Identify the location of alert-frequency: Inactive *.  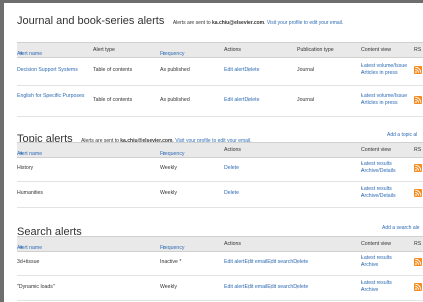
(171, 262).